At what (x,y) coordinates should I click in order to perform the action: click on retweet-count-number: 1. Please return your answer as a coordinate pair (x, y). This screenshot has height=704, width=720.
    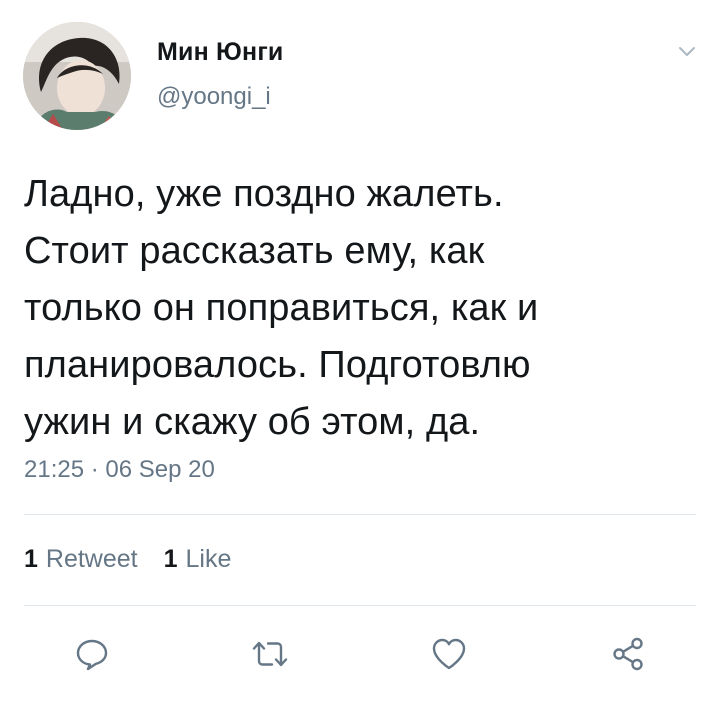
    Looking at the image, I should click on (31, 559).